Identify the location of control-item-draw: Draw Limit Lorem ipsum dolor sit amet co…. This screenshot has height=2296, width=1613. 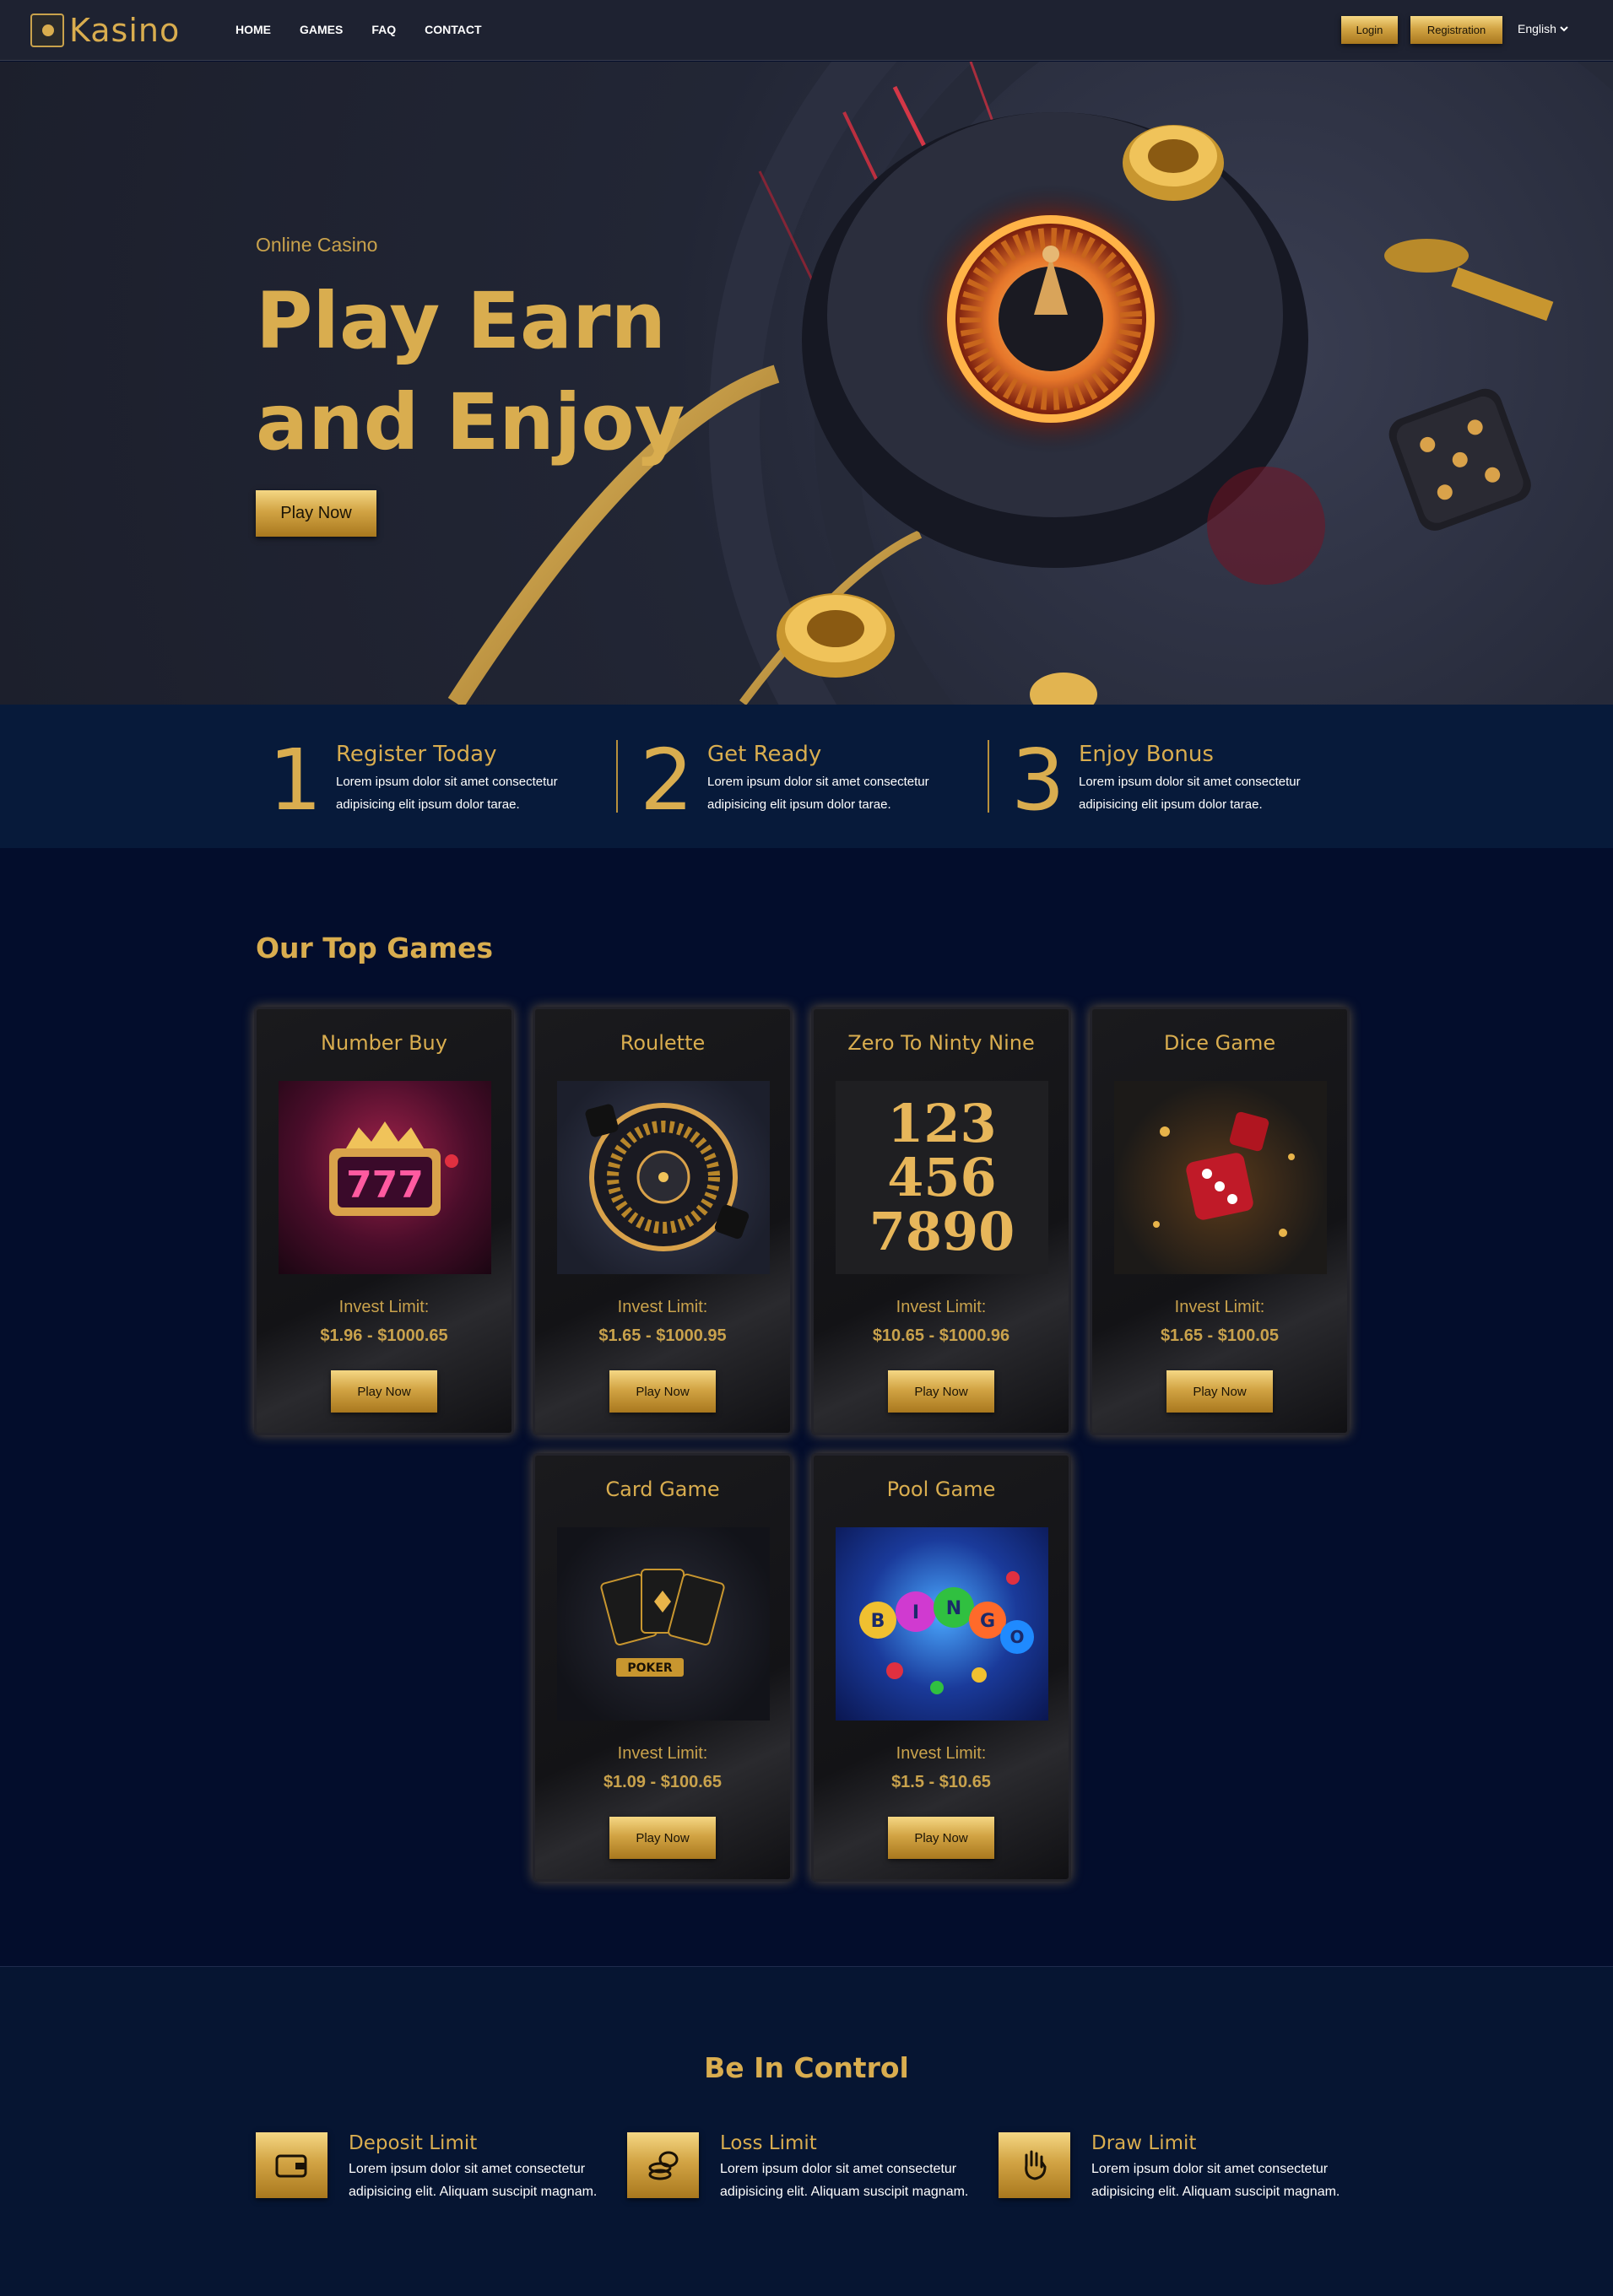
(1184, 2167).